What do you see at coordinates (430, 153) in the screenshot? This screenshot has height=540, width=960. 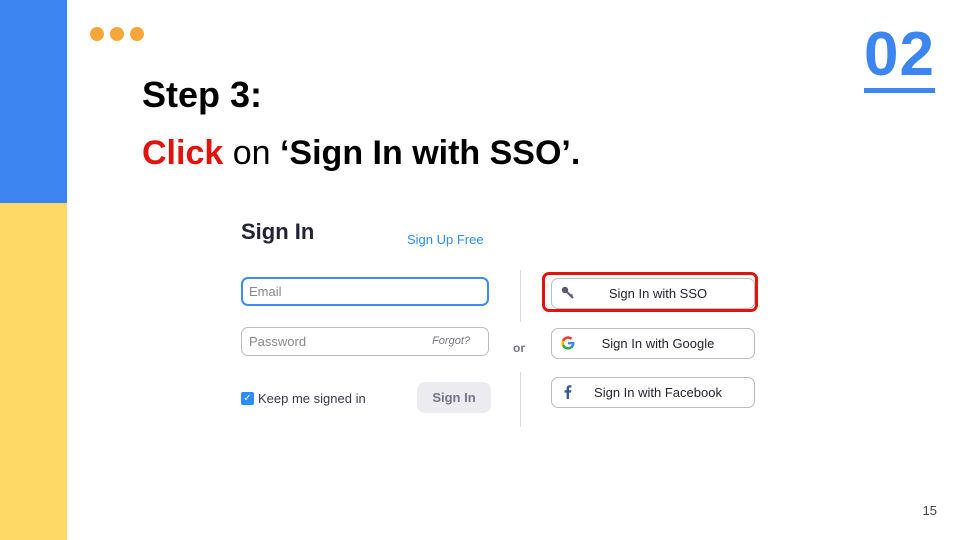 I see `instruction-target: ‘Sign In with SSO’.` at bounding box center [430, 153].